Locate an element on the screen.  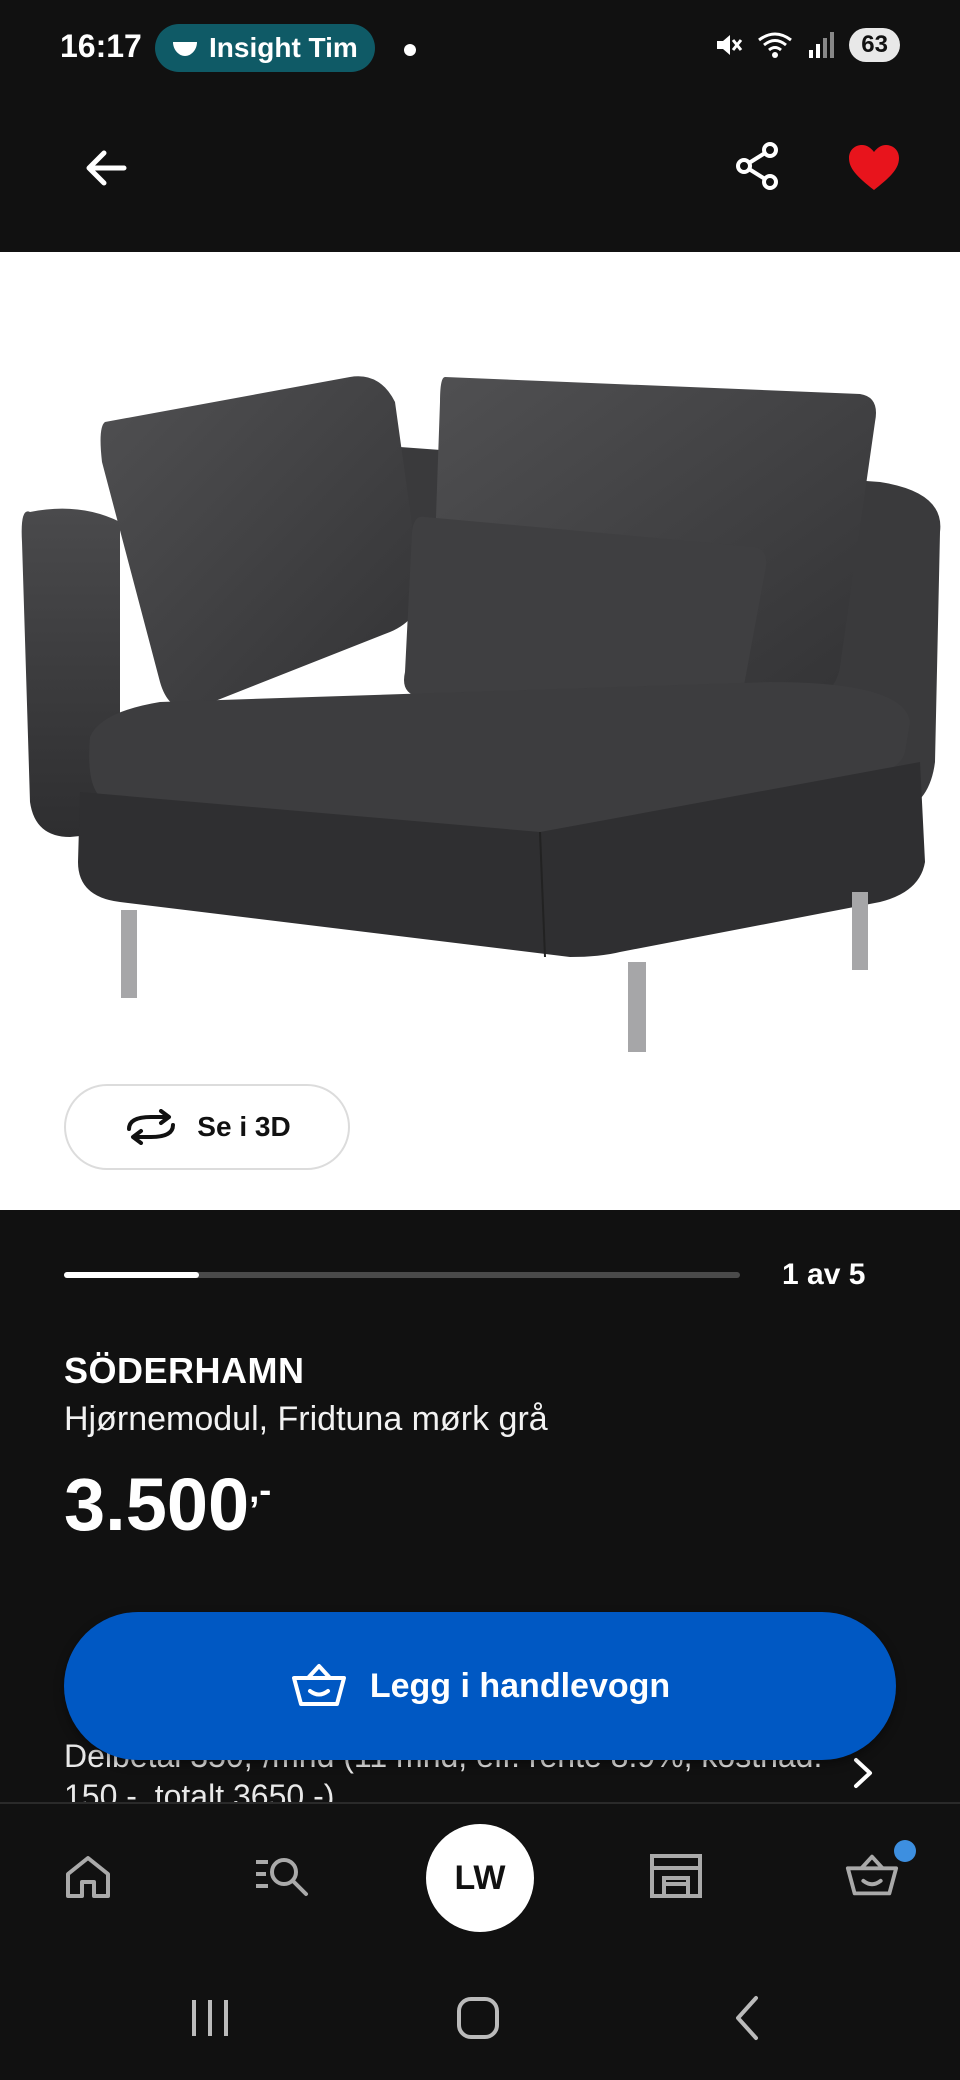
search-list-icon is located at coordinates (282, 1877).